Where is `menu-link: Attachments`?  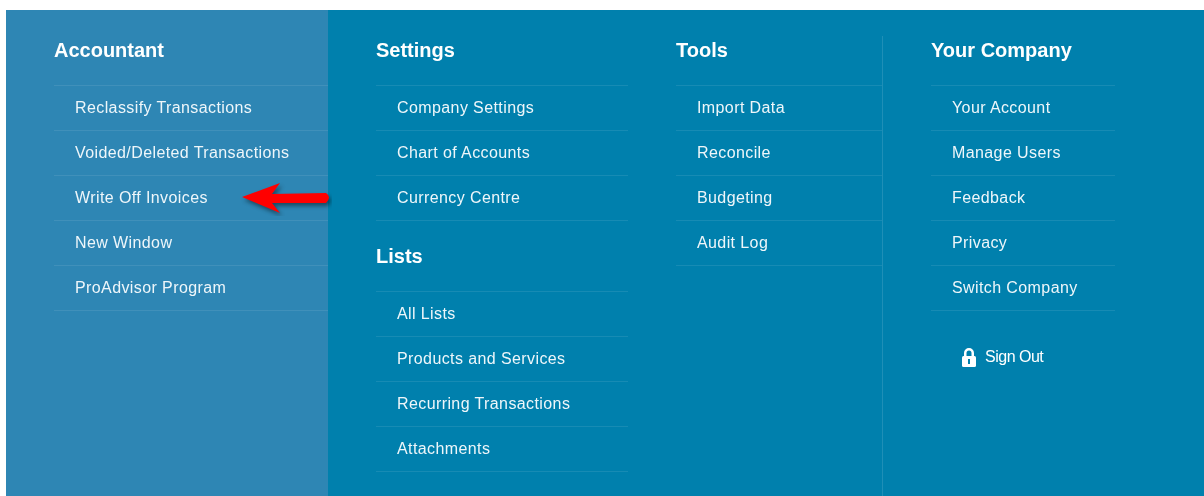
menu-link: Attachments is located at coordinates (433, 449).